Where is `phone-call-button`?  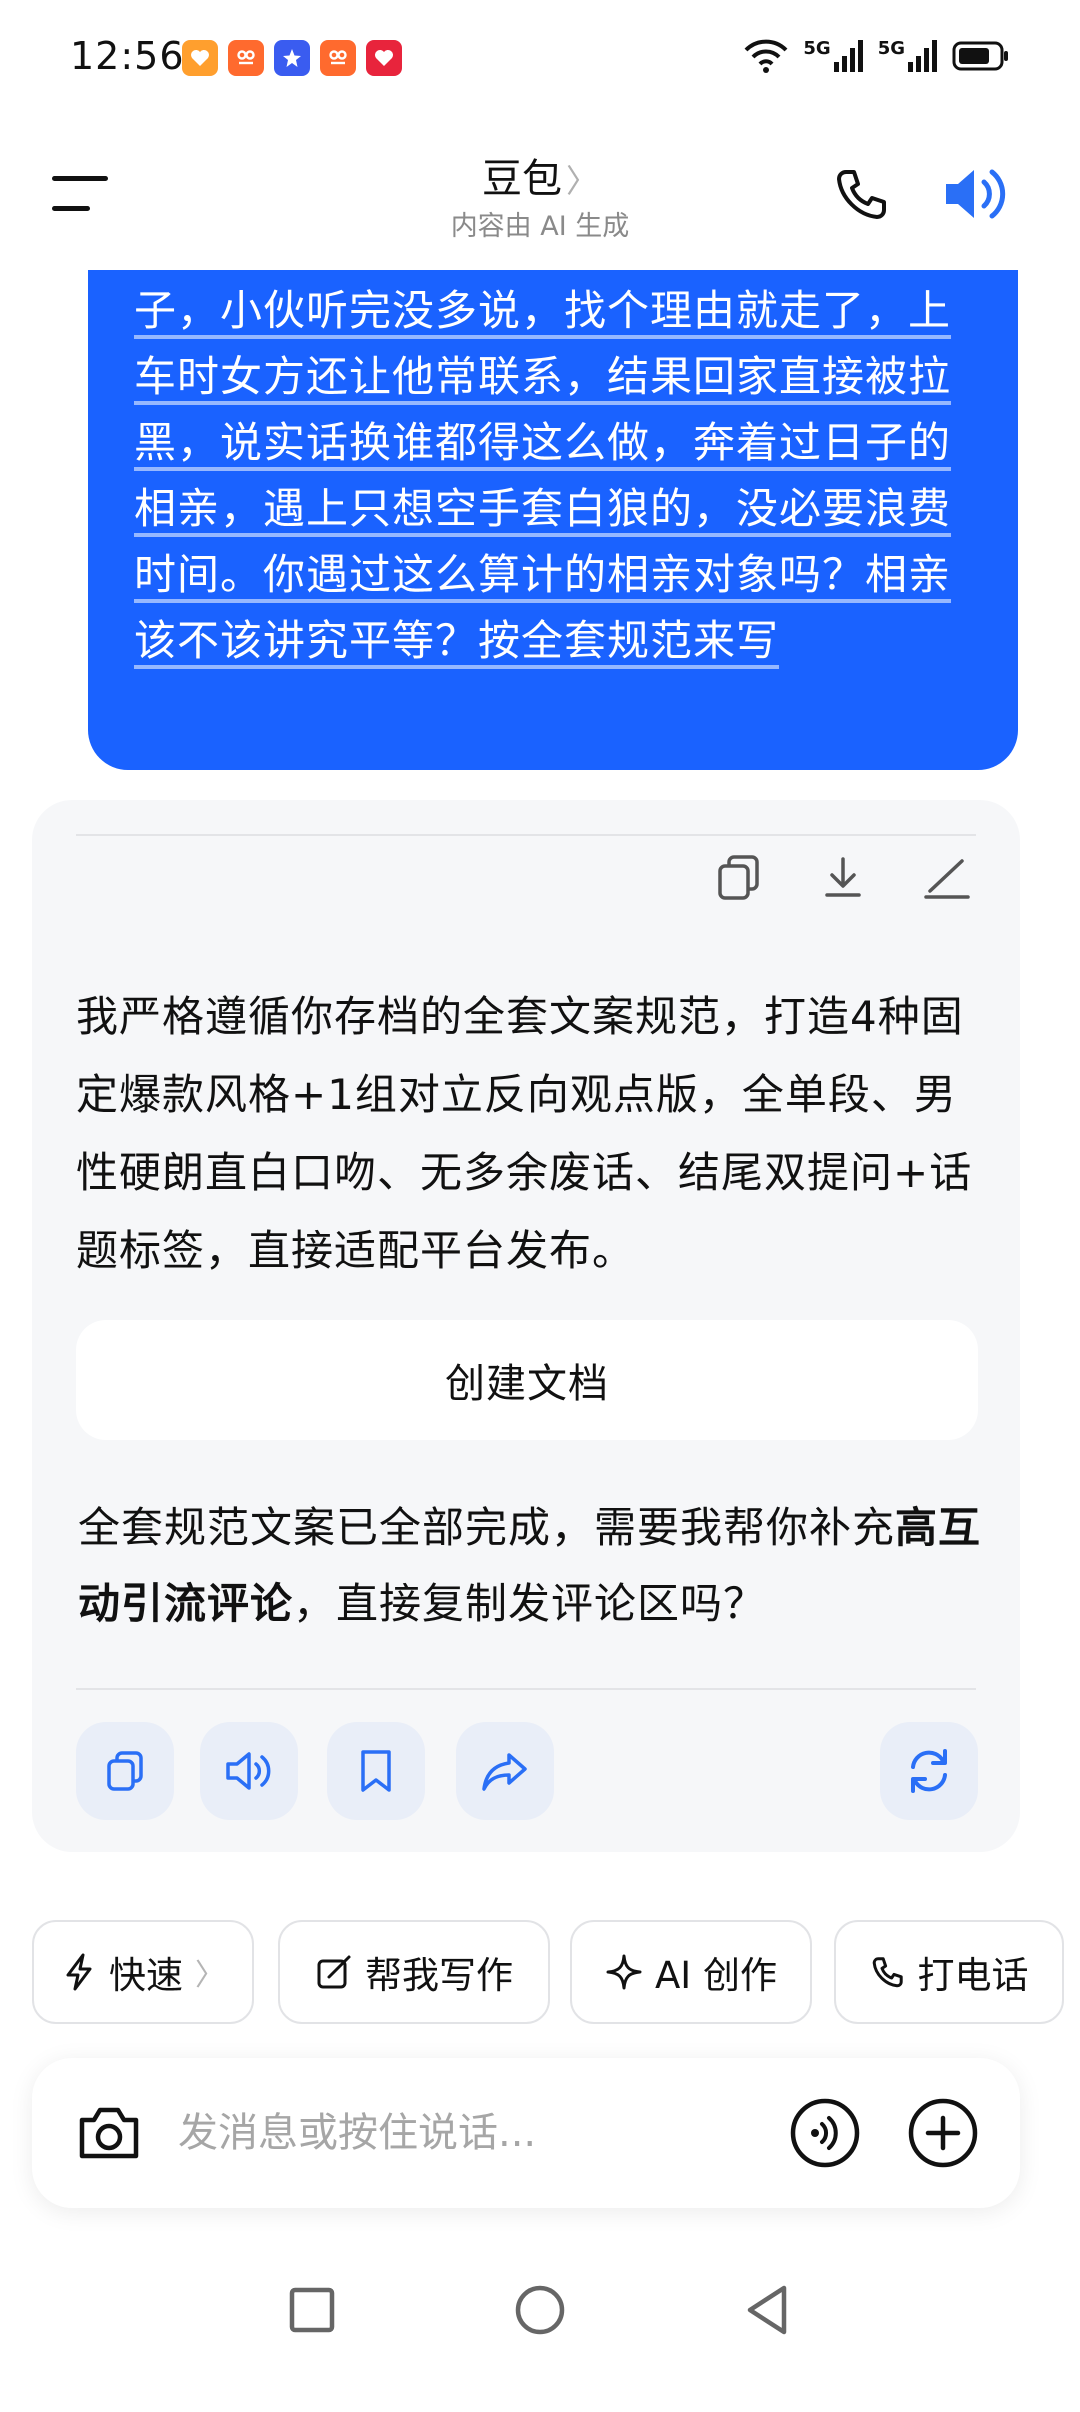 phone-call-button is located at coordinates (862, 194).